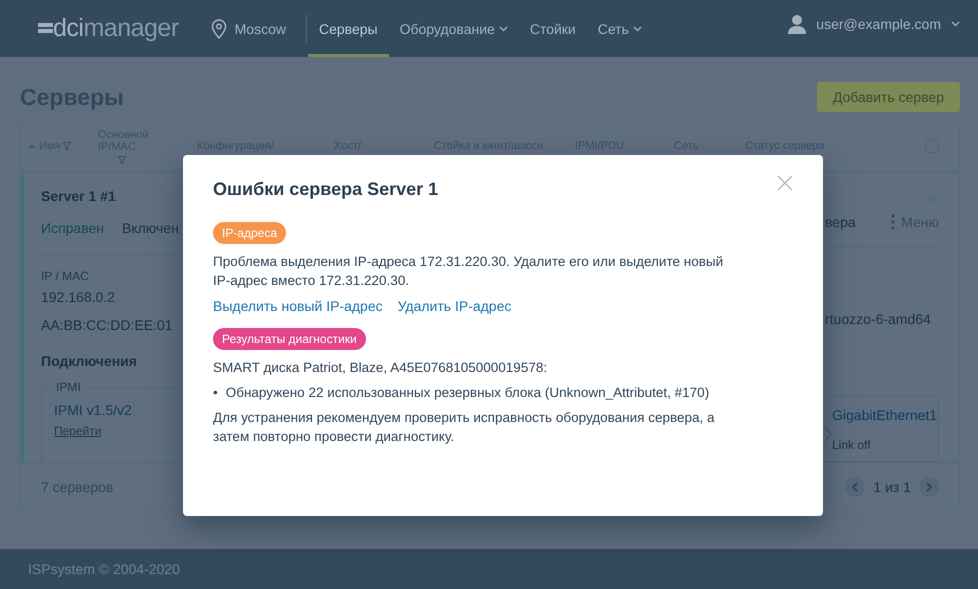  What do you see at coordinates (32, 146) in the screenshot?
I see `sort-up-icon` at bounding box center [32, 146].